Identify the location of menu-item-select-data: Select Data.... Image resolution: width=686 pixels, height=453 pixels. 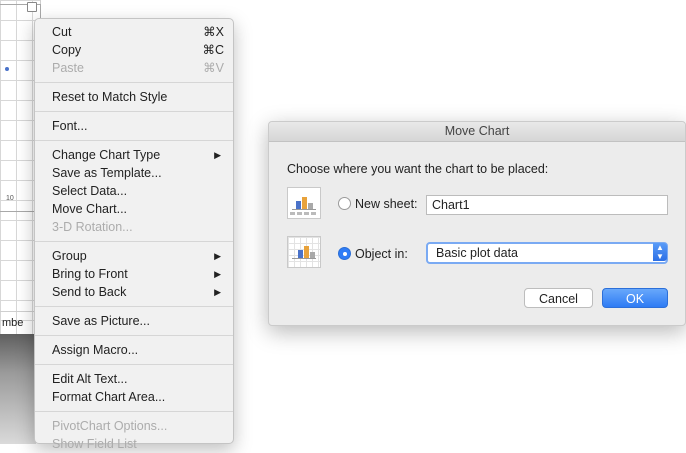
(134, 191).